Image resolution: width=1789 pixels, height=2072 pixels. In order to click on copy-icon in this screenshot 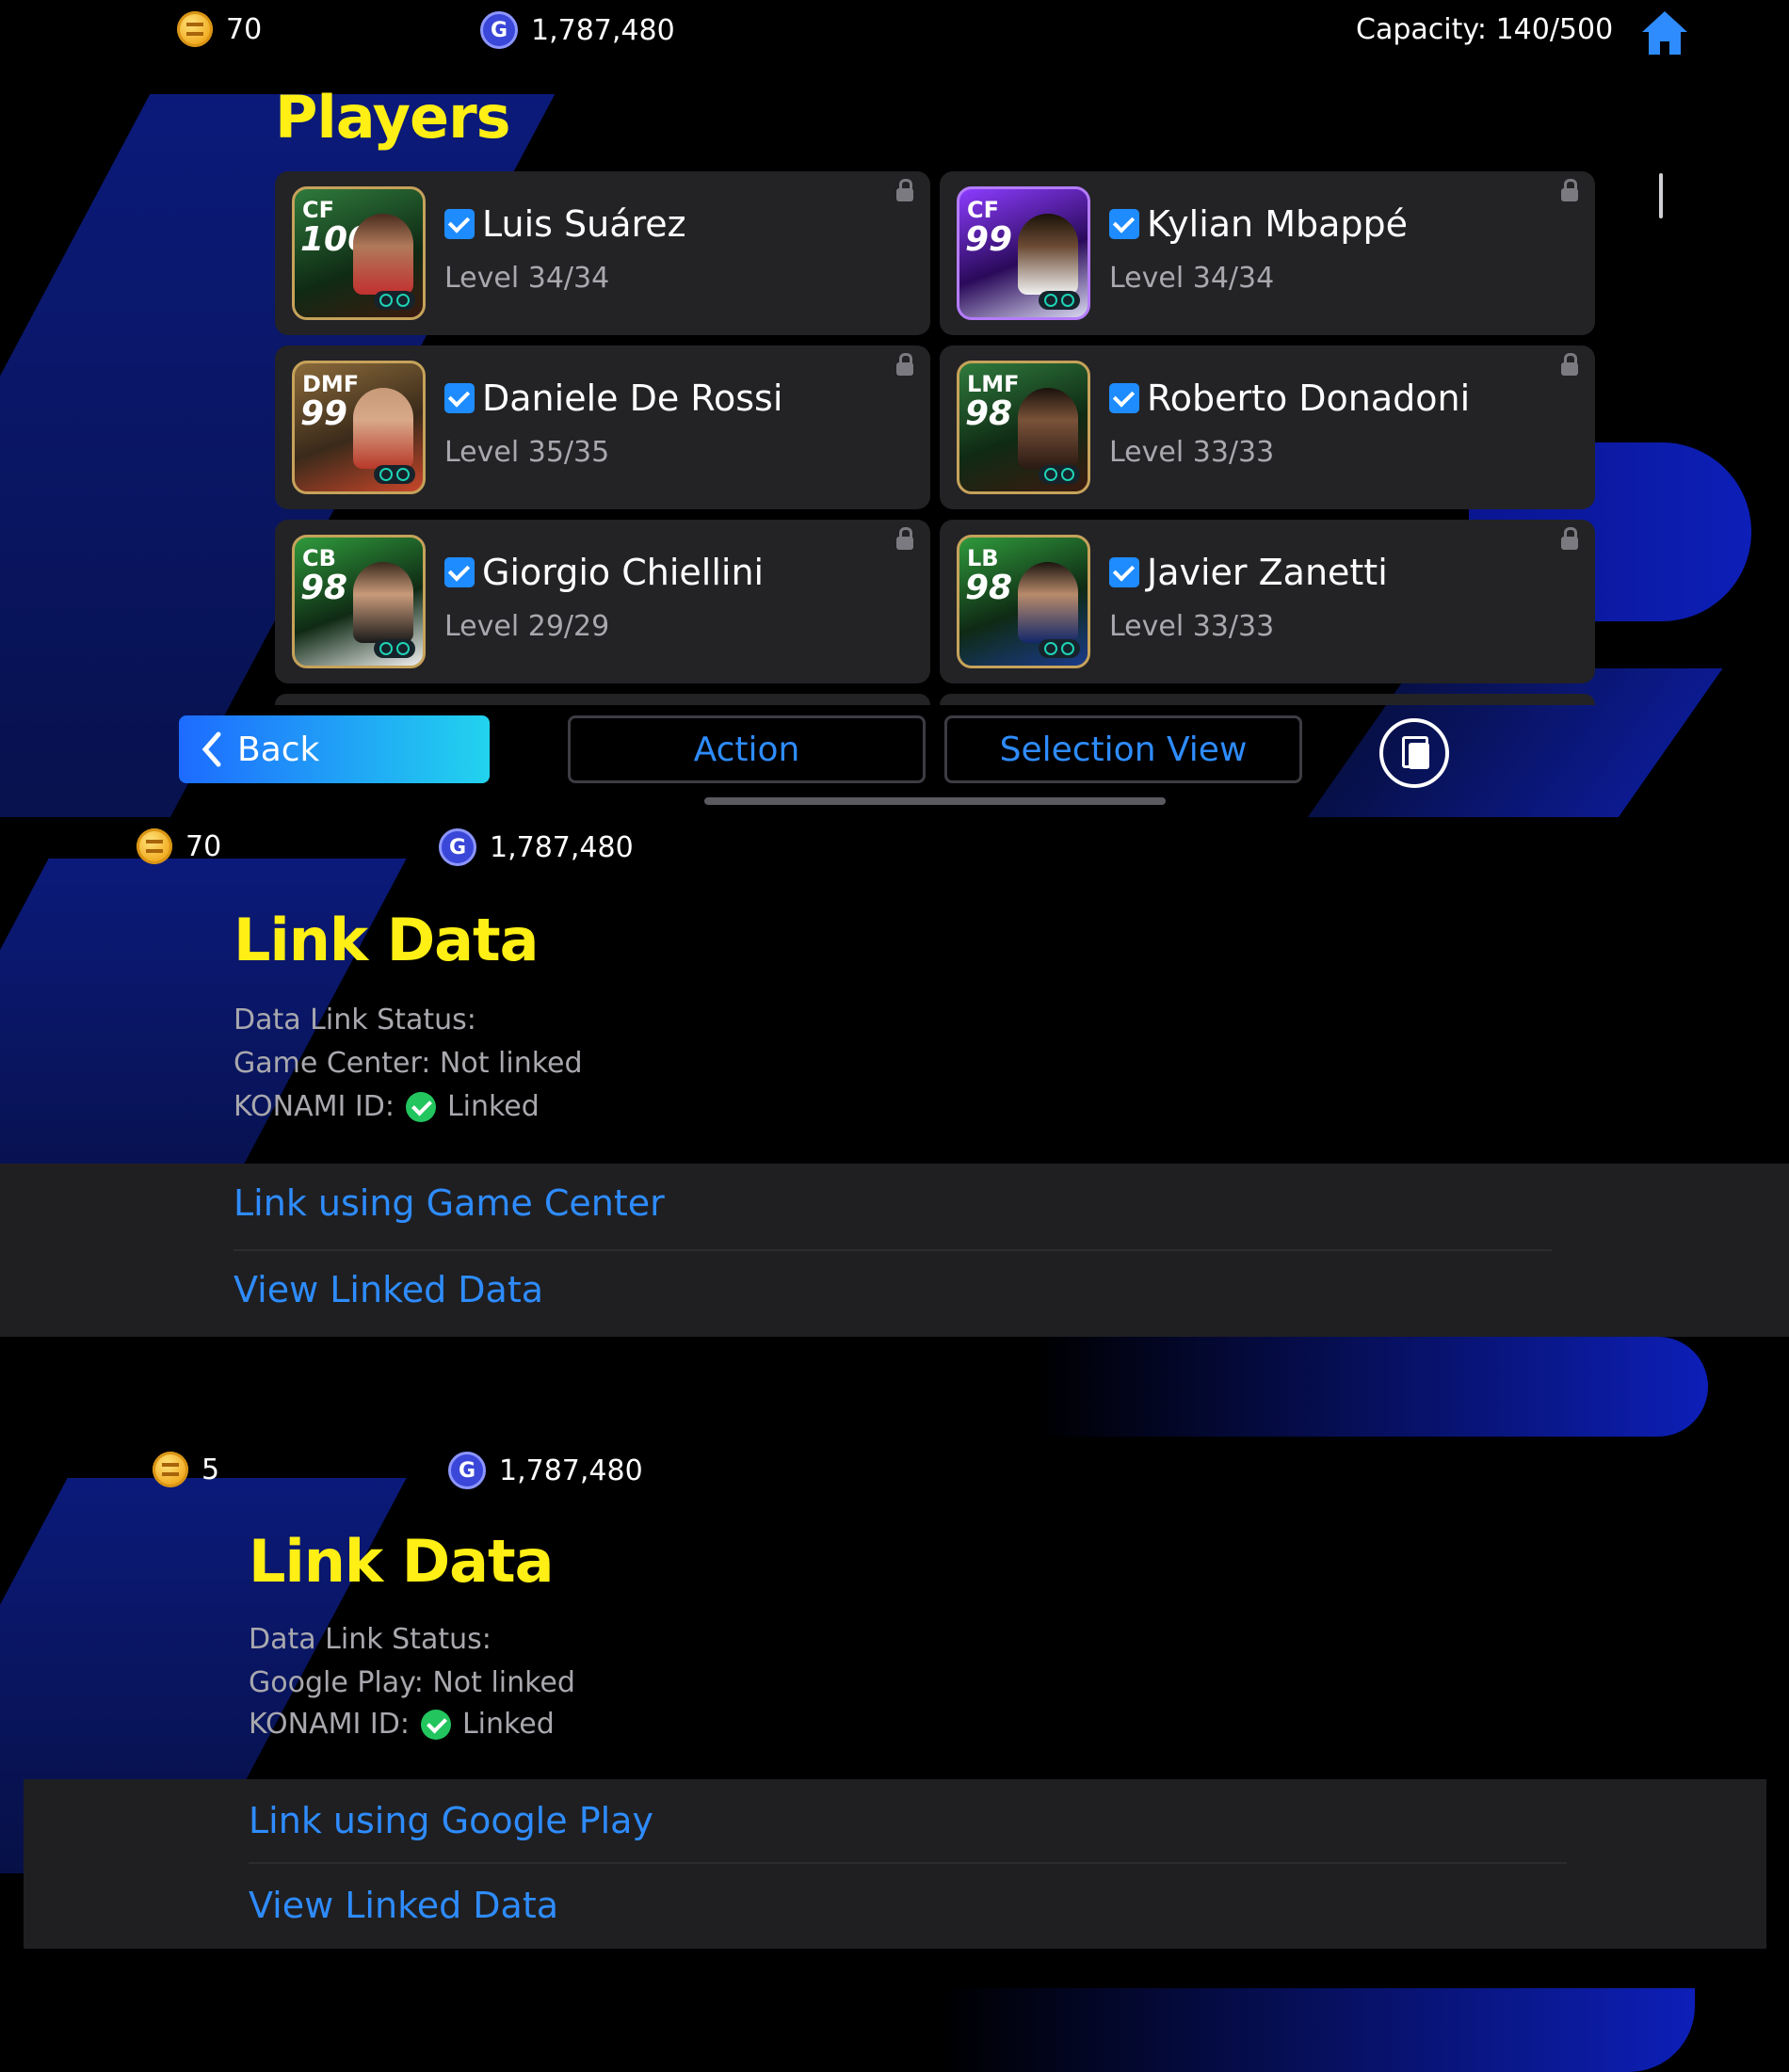, I will do `click(1414, 753)`.